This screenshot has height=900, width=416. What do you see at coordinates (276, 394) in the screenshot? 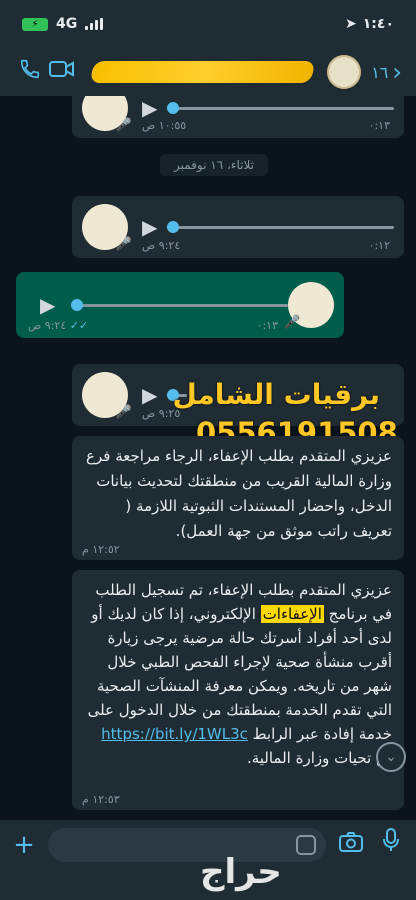
I see `watermark-name: برقيات الشامل` at bounding box center [276, 394].